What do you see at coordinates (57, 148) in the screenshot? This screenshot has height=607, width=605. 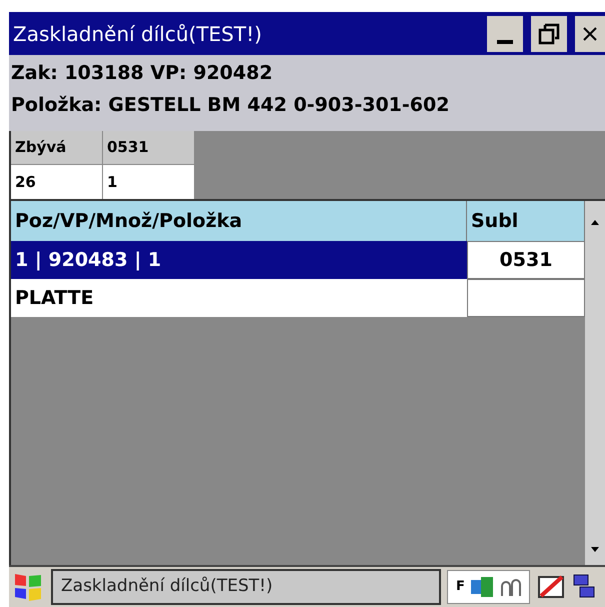 I see `summary-header: Zbývá` at bounding box center [57, 148].